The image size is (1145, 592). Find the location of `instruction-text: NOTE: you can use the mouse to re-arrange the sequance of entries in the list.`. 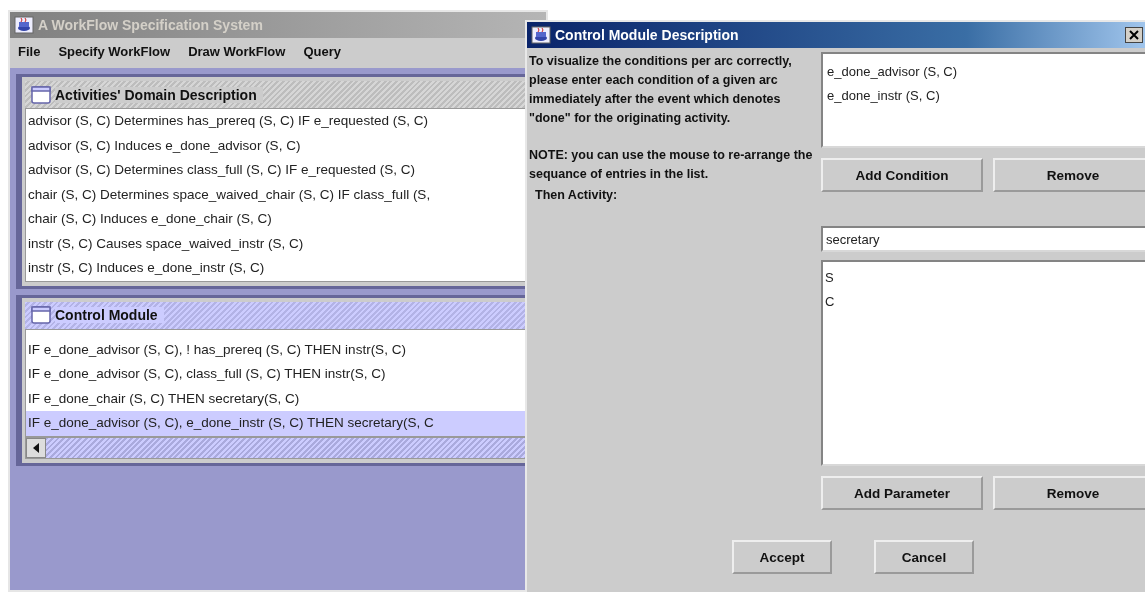

instruction-text: NOTE: you can use the mouse to re-arrange the sequance of entries in the list. is located at coordinates (671, 165).